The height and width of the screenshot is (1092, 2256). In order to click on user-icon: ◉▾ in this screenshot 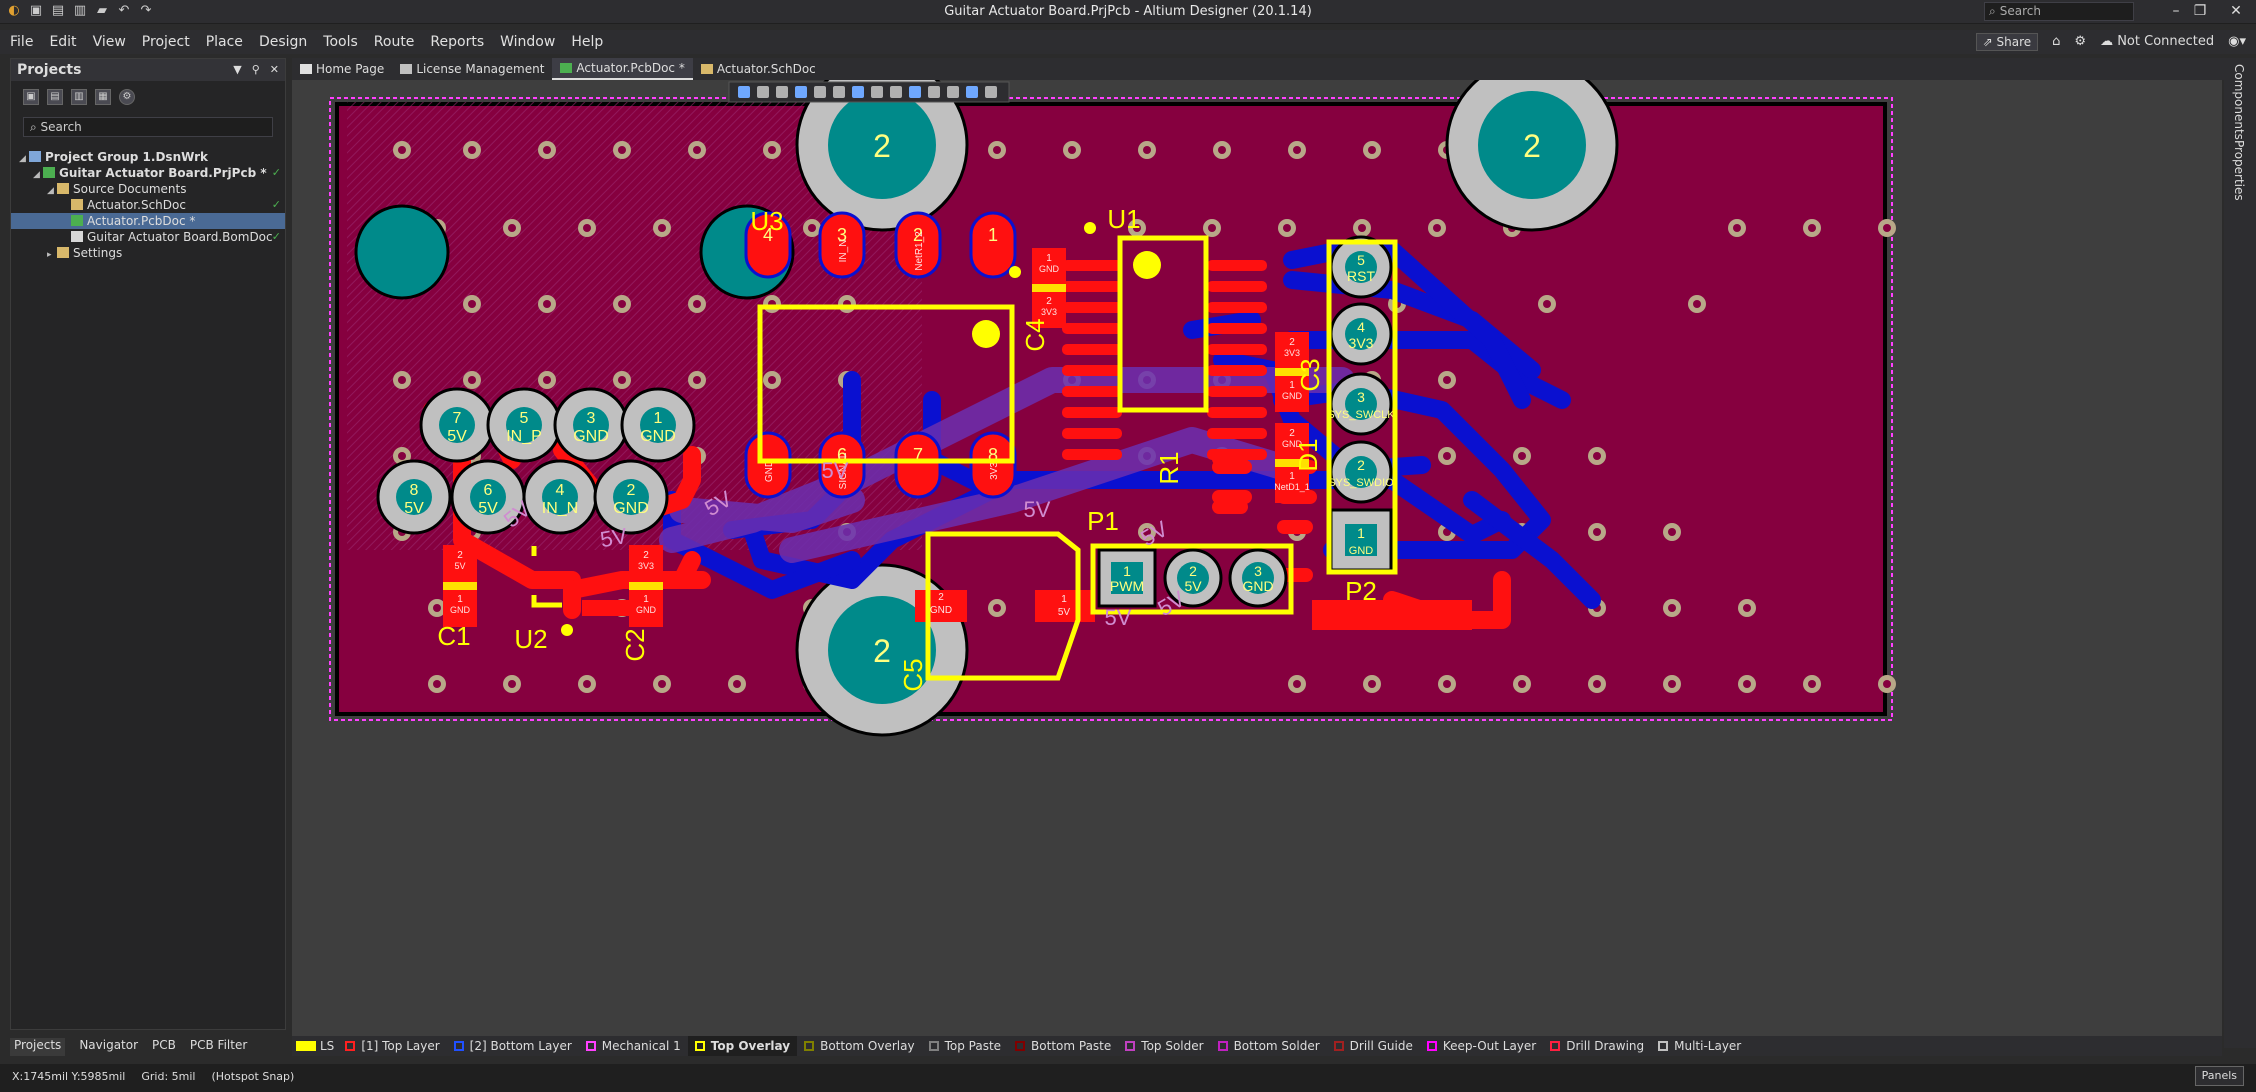, I will do `click(2237, 42)`.